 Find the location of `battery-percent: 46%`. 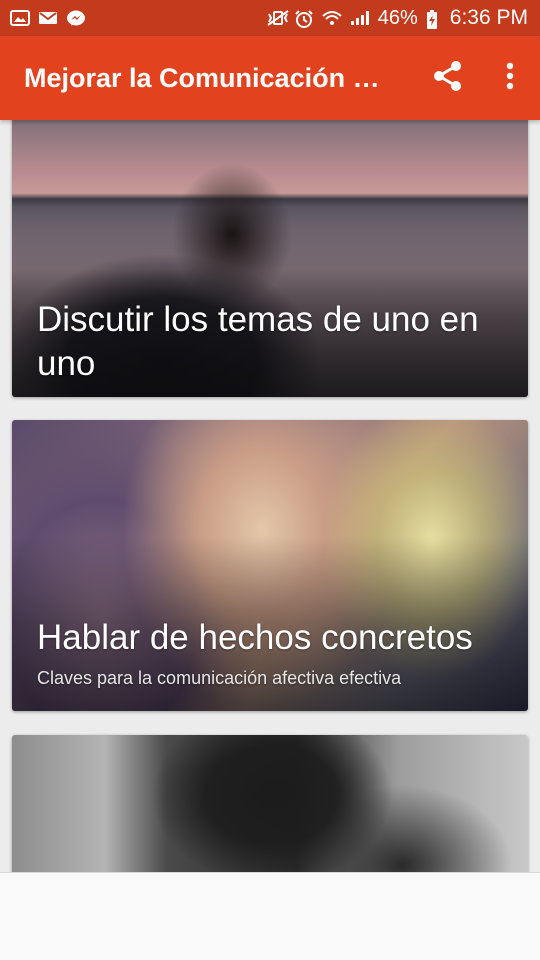

battery-percent: 46% is located at coordinates (397, 18).